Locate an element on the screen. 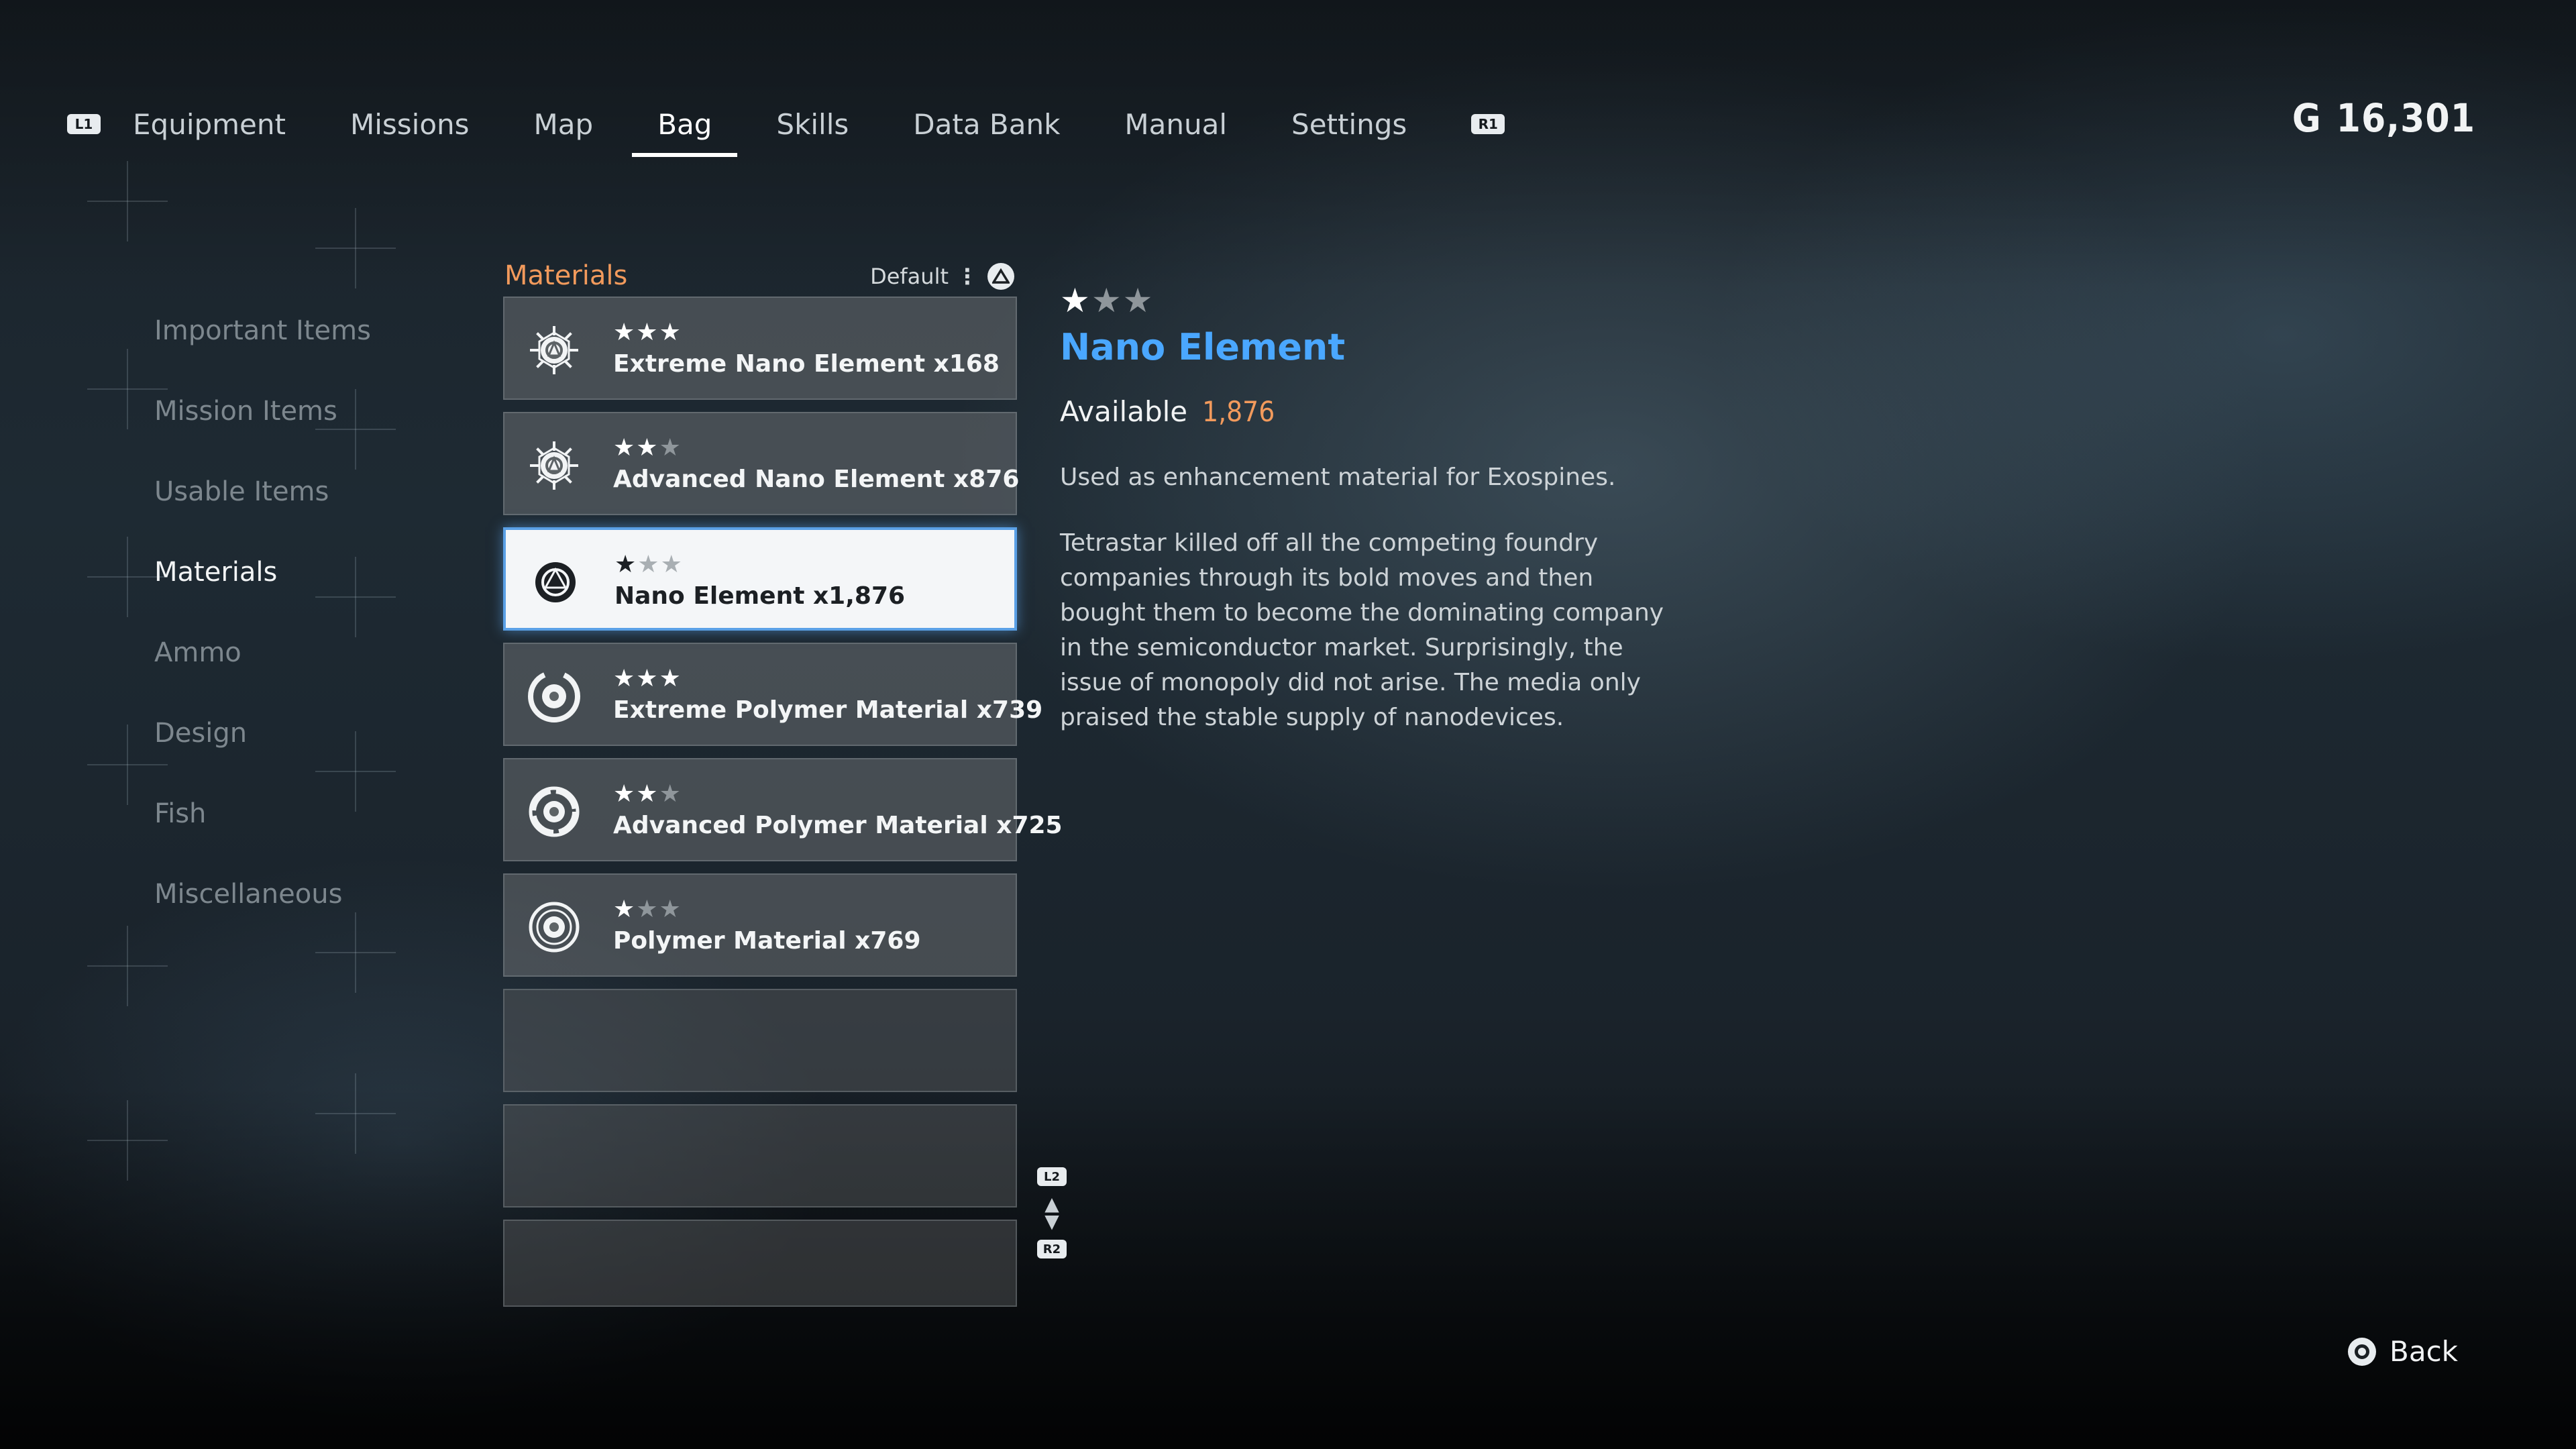  l2-button-hint: L2 is located at coordinates (1052, 1176).